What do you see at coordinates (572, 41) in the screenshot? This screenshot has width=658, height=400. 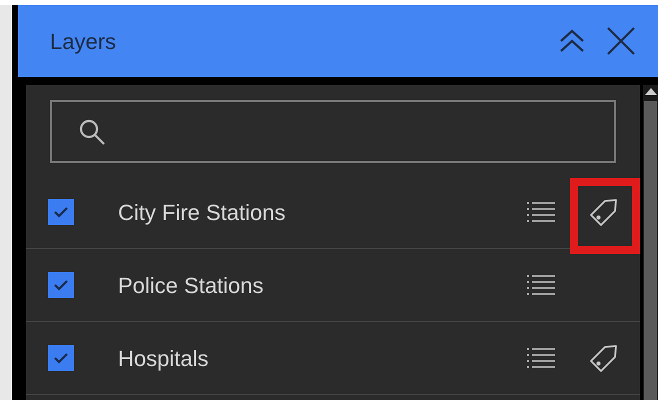 I see `collapse-icon` at bounding box center [572, 41].